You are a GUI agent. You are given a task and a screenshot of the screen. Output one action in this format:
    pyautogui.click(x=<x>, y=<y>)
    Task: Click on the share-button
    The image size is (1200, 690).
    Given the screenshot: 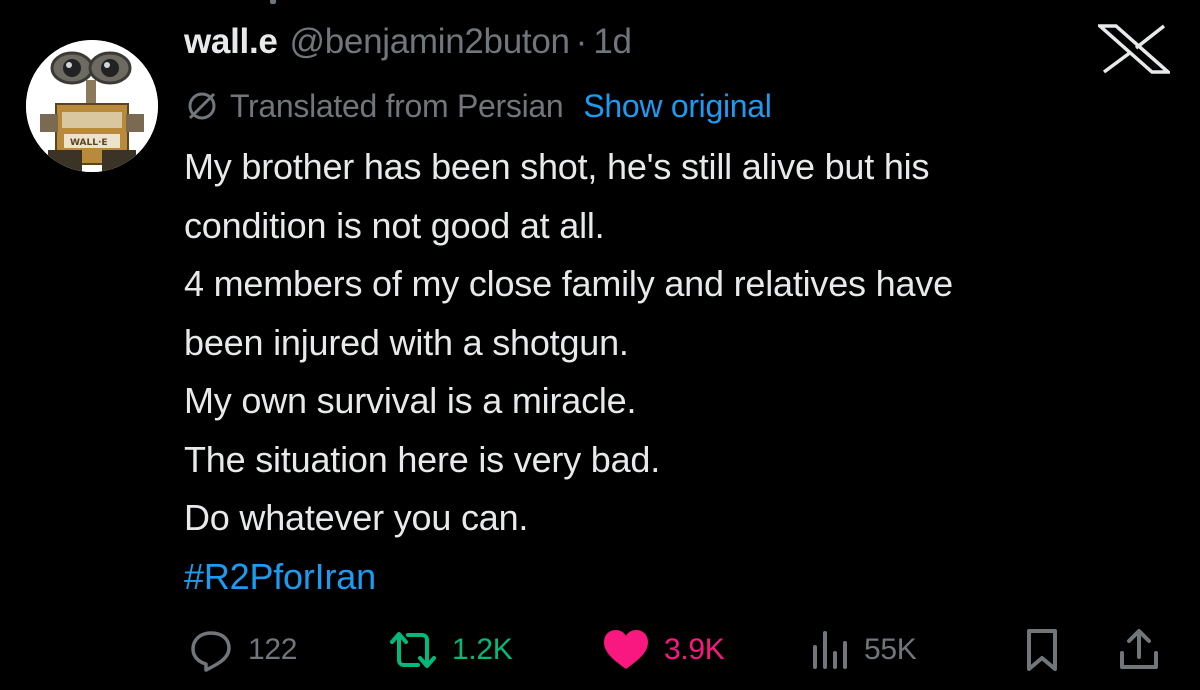 What is the action you would take?
    pyautogui.click(x=1139, y=650)
    